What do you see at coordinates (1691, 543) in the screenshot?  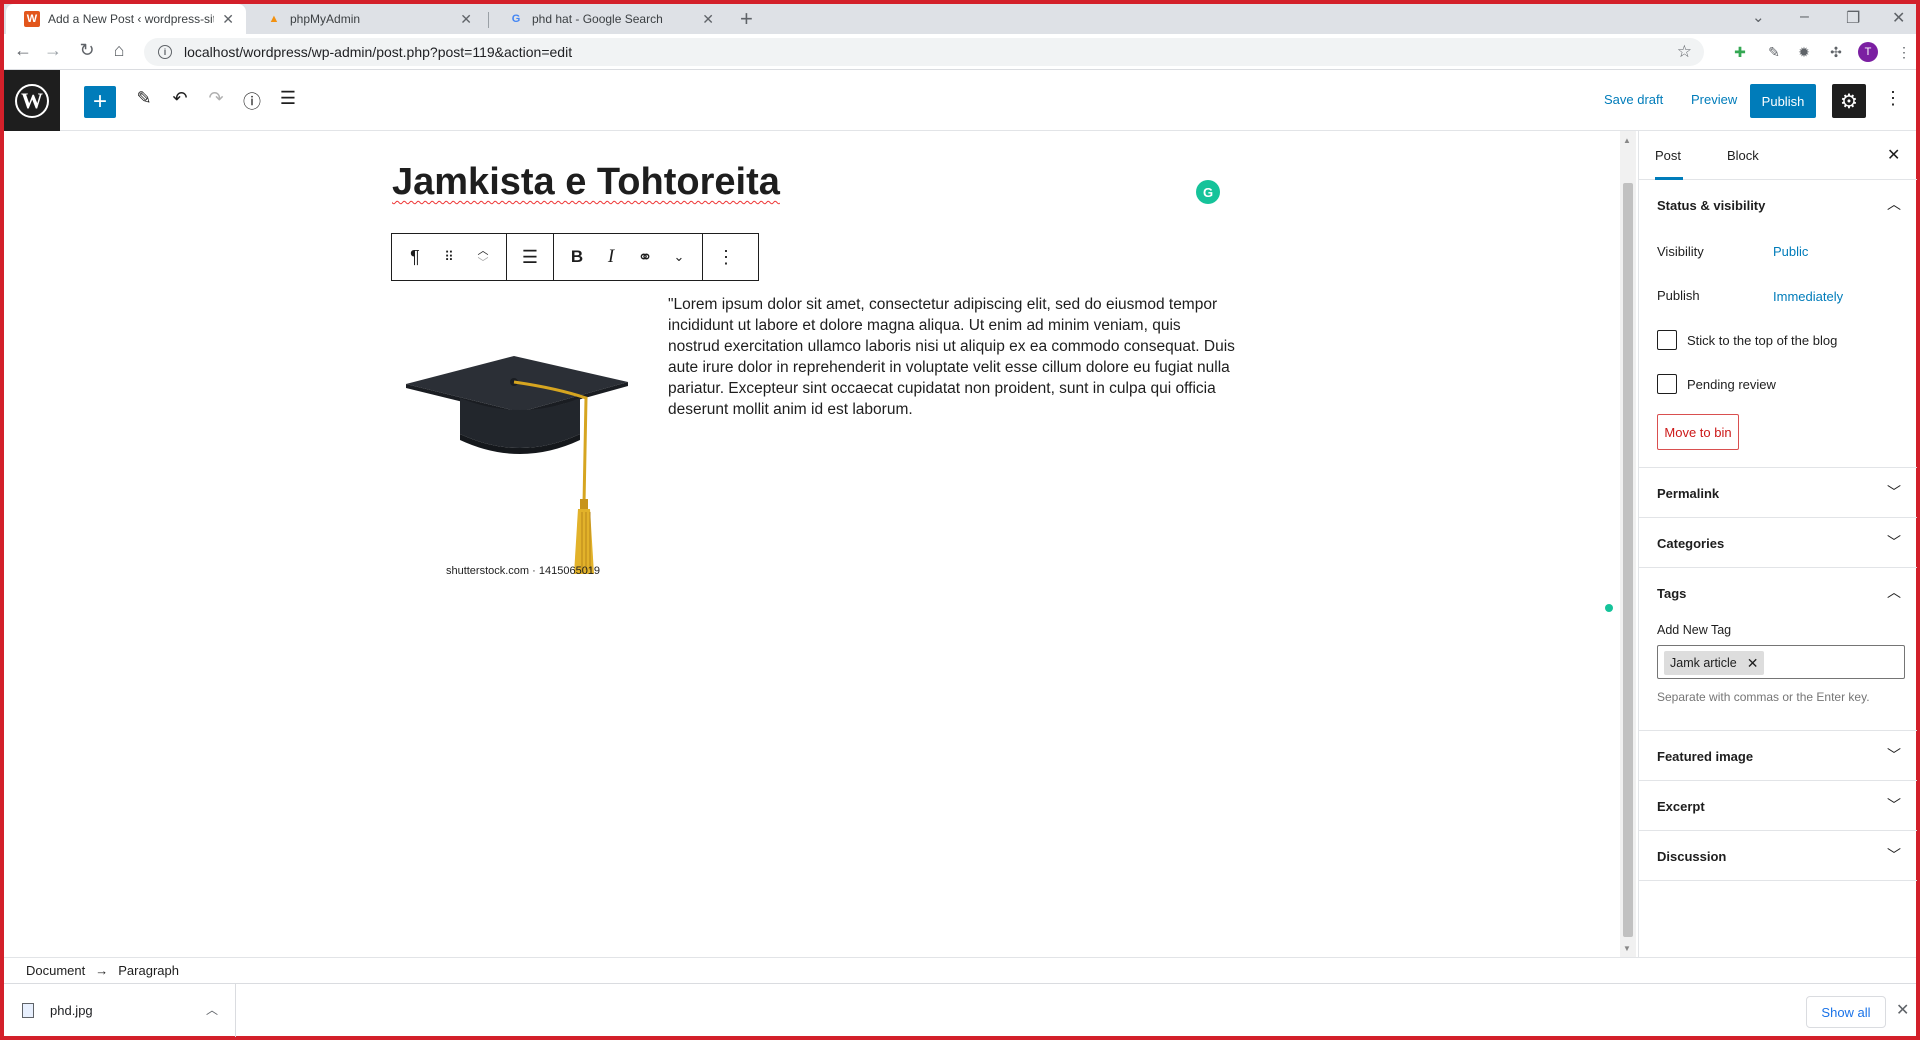 I see `panel-title: Categories` at bounding box center [1691, 543].